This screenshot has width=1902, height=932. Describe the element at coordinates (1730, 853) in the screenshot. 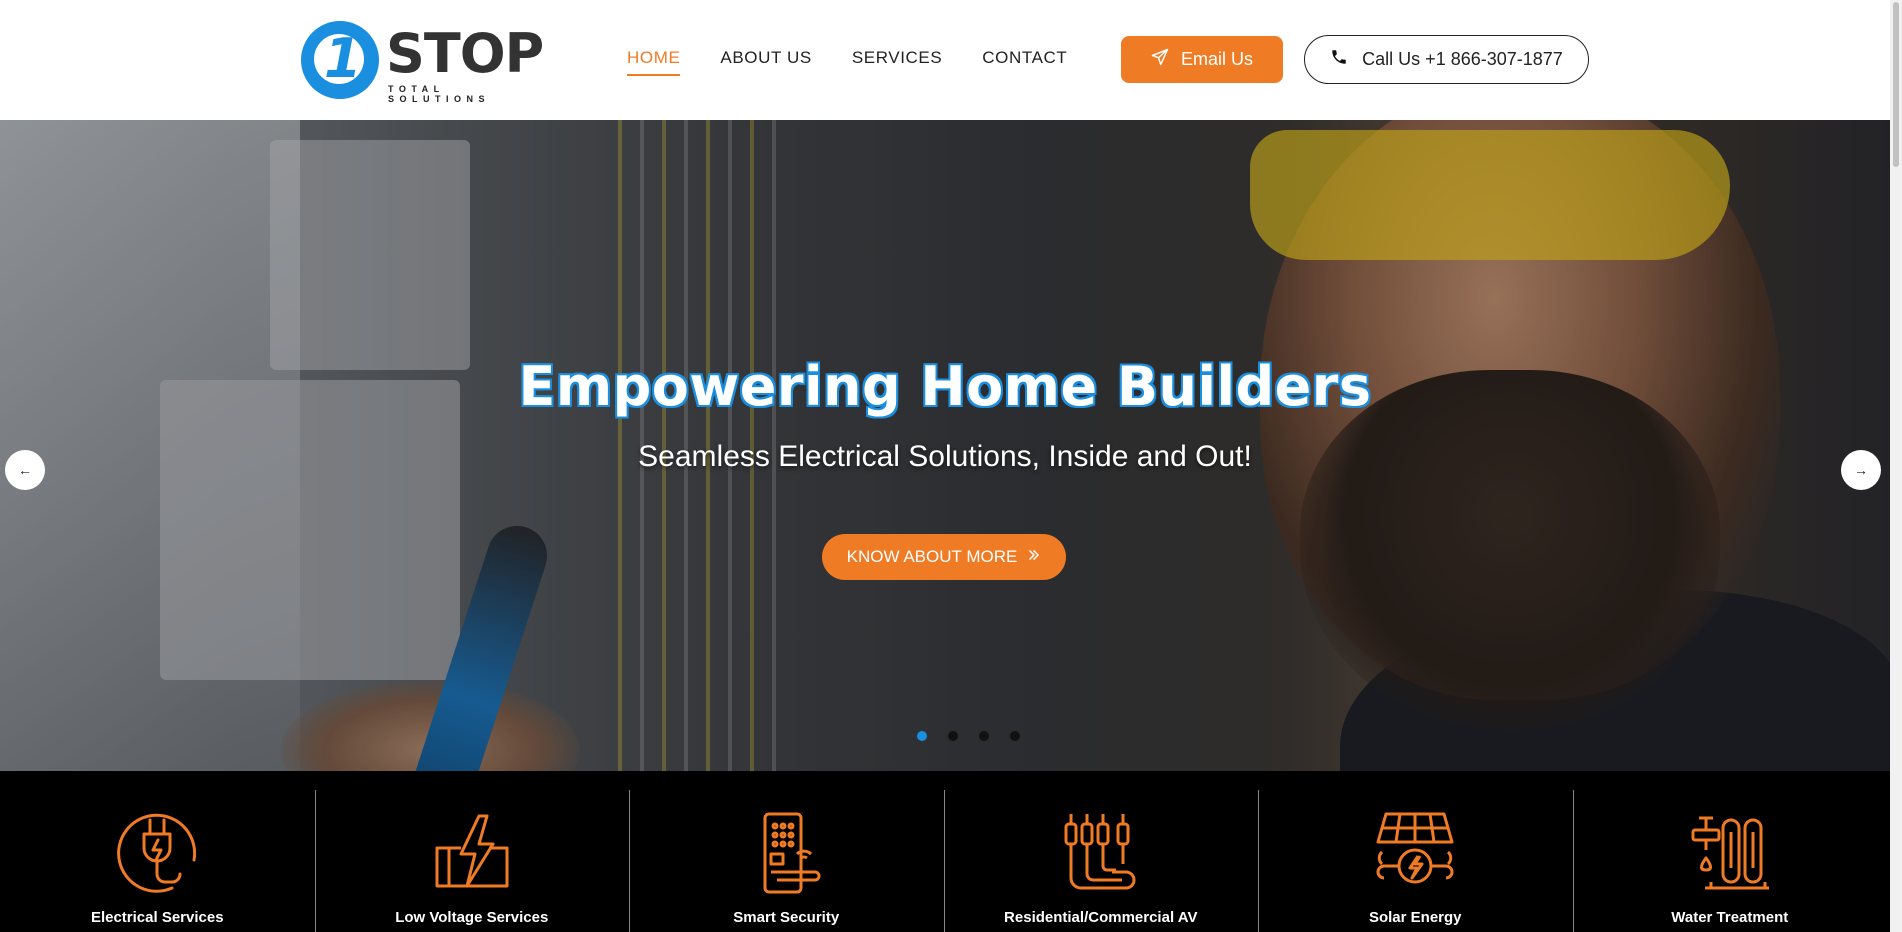

I see `water-filter-icon` at that location.